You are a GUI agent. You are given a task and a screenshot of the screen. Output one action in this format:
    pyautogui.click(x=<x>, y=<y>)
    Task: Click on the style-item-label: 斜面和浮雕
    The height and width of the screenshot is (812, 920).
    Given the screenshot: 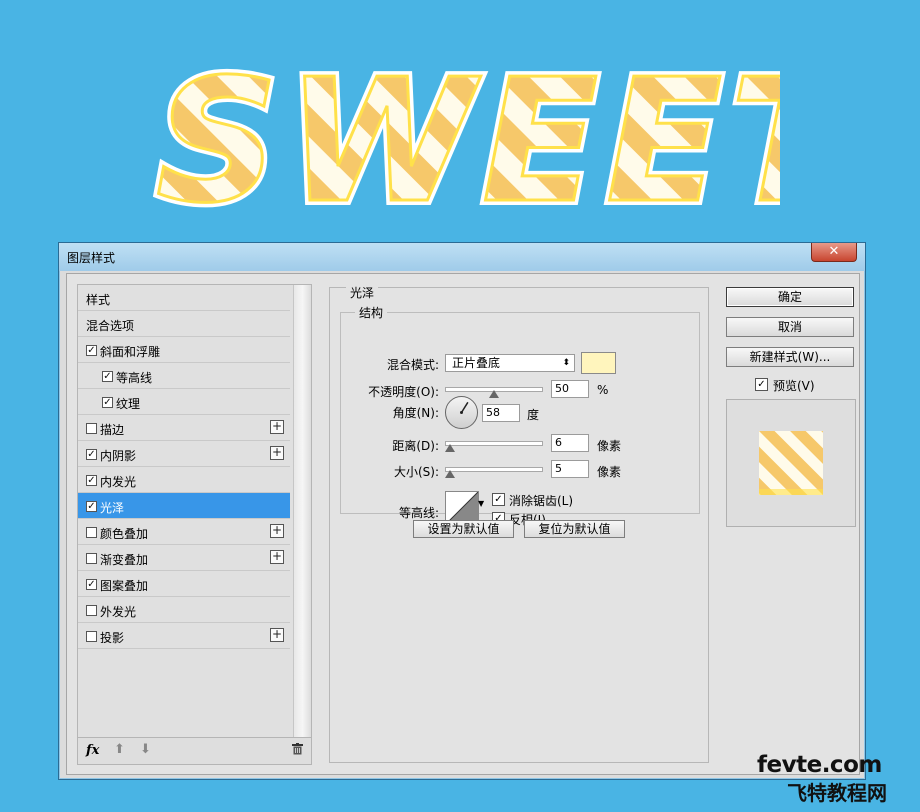 What is the action you would take?
    pyautogui.click(x=130, y=352)
    